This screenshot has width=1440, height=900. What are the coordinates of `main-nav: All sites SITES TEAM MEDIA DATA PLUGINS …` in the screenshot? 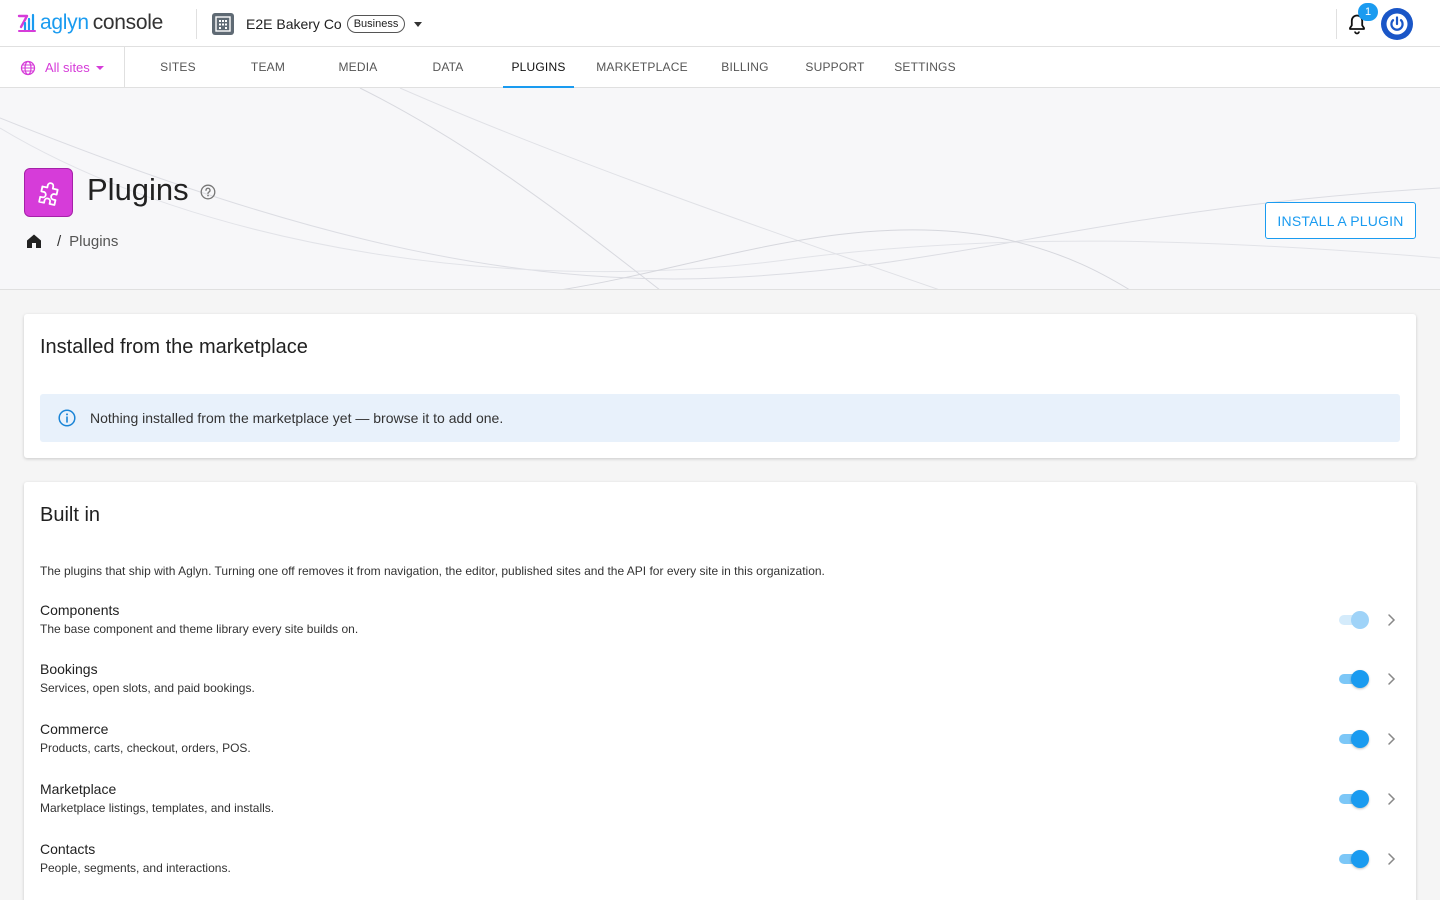 It's located at (720, 67).